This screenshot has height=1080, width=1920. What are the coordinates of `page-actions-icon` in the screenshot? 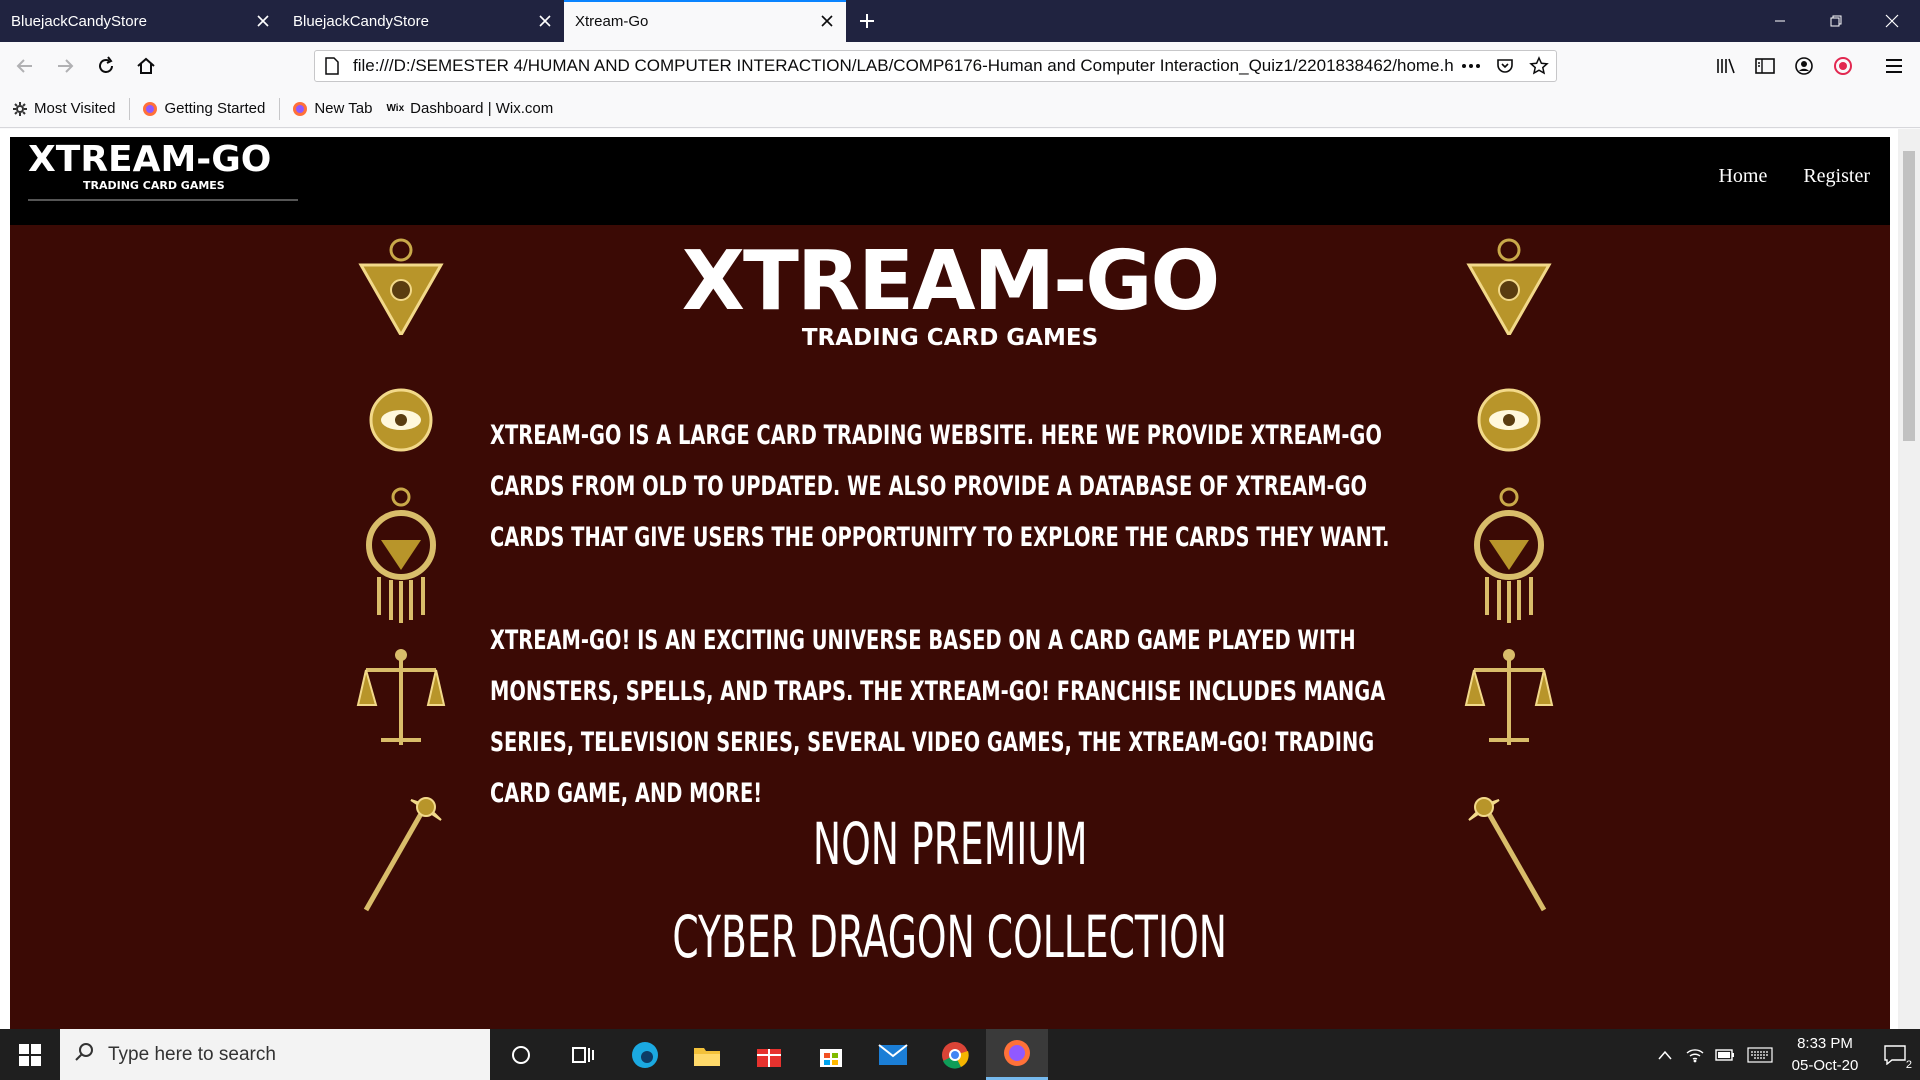 It's located at (1471, 66).